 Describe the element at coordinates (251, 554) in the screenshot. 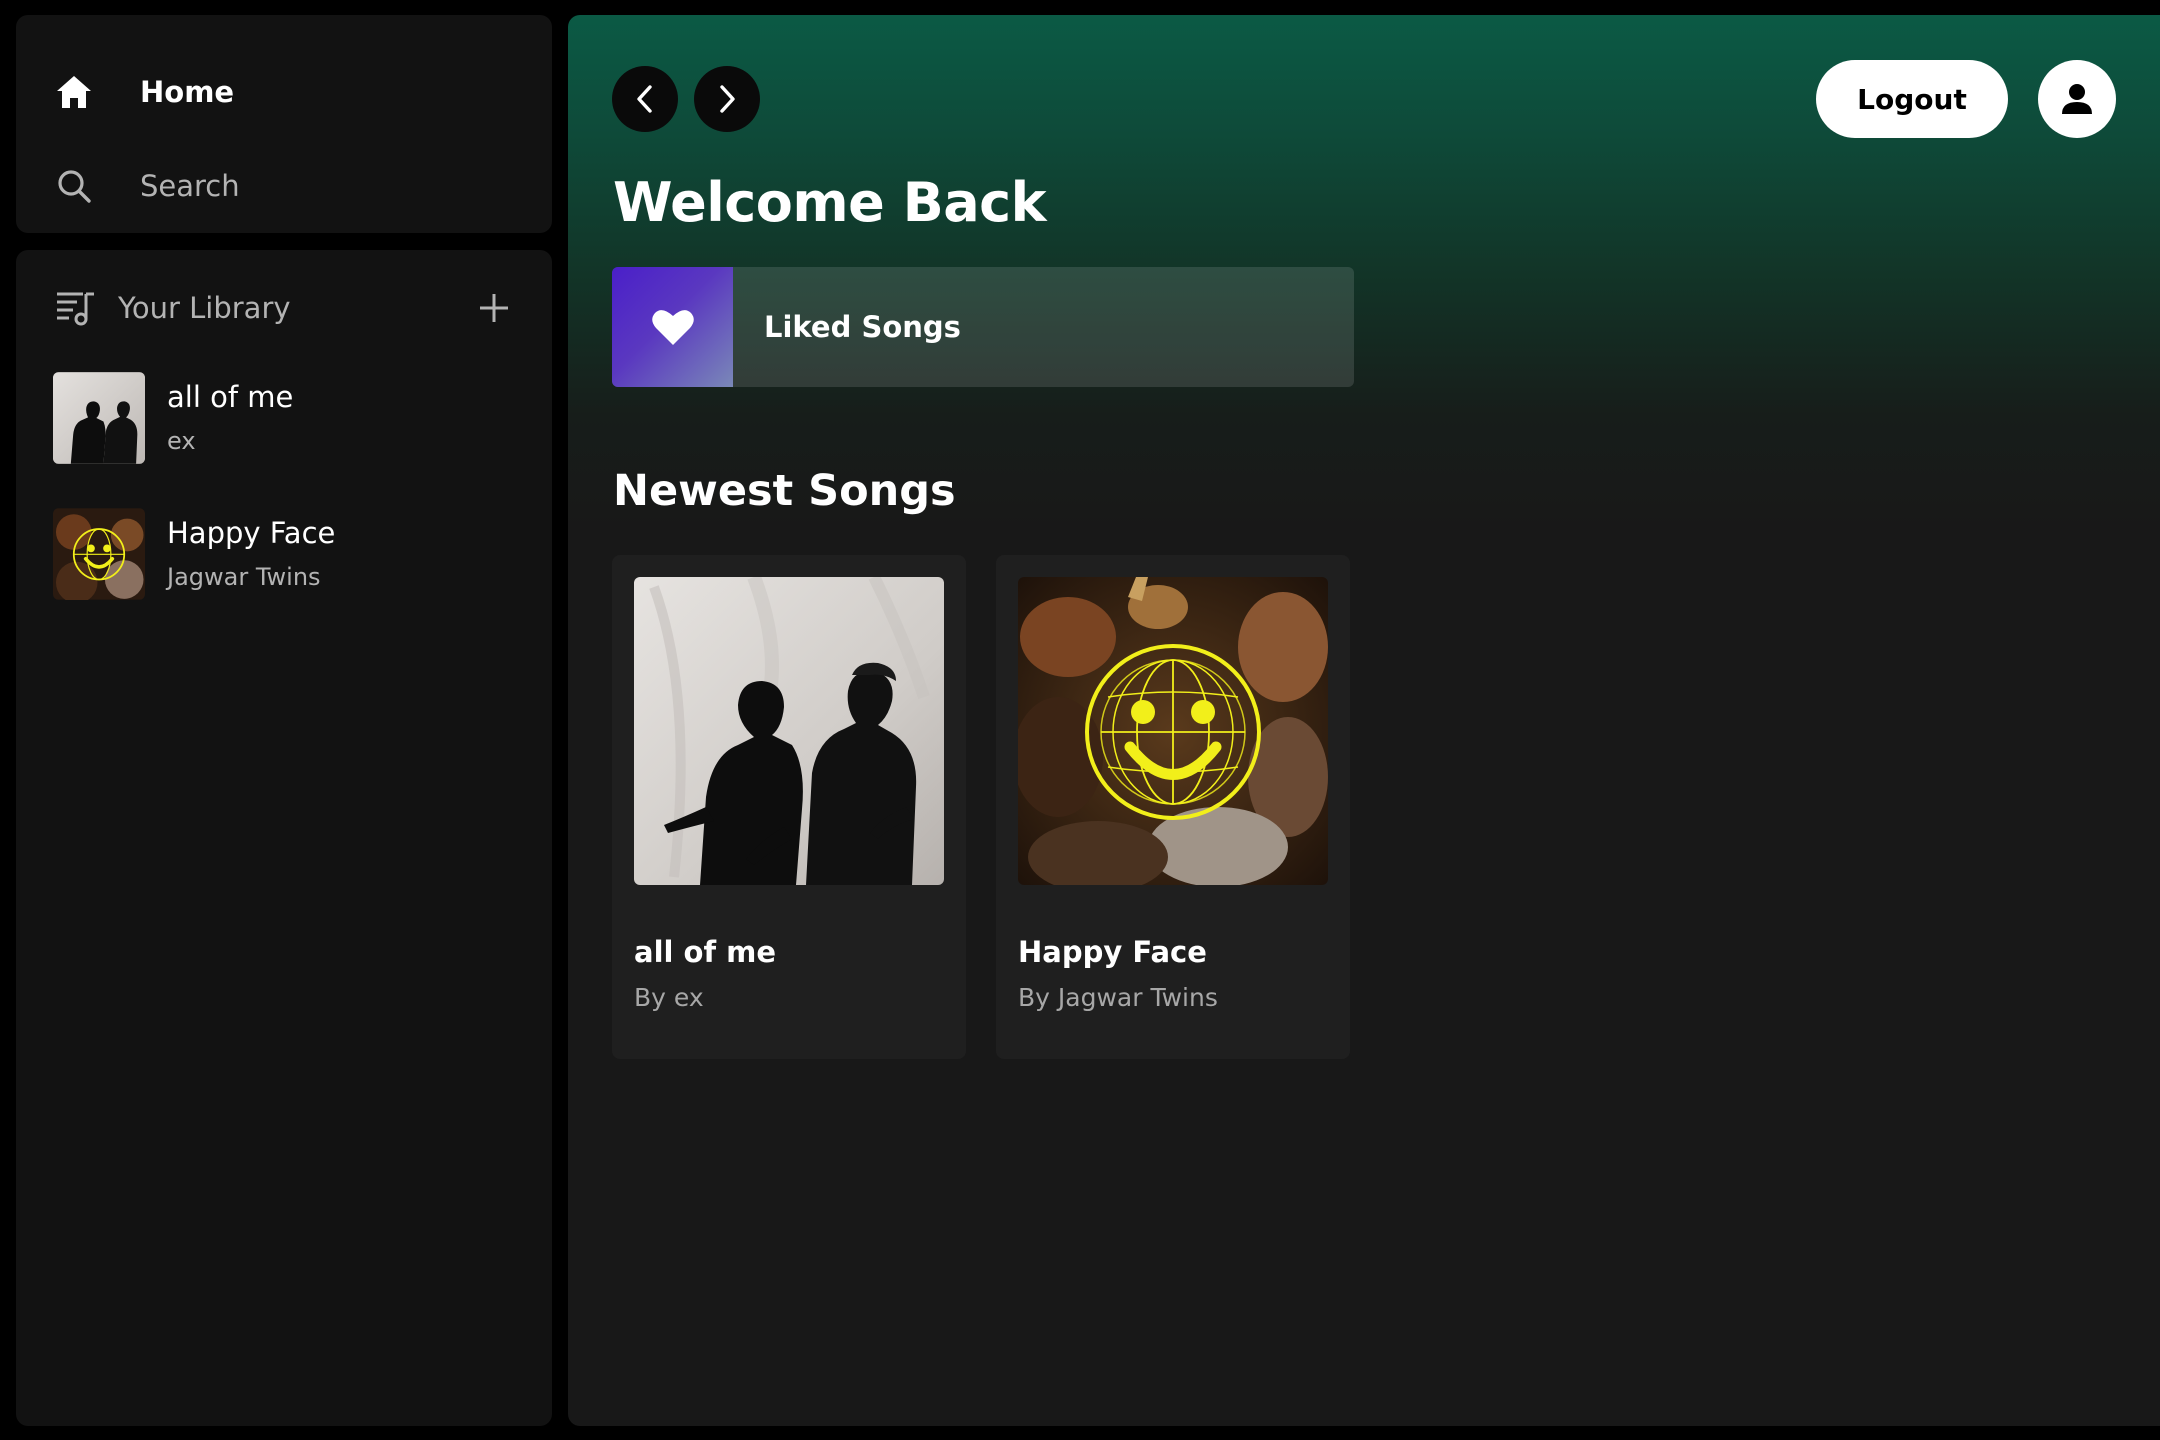

I see `library-item-text: Happy Face Jagwar Twins` at that location.